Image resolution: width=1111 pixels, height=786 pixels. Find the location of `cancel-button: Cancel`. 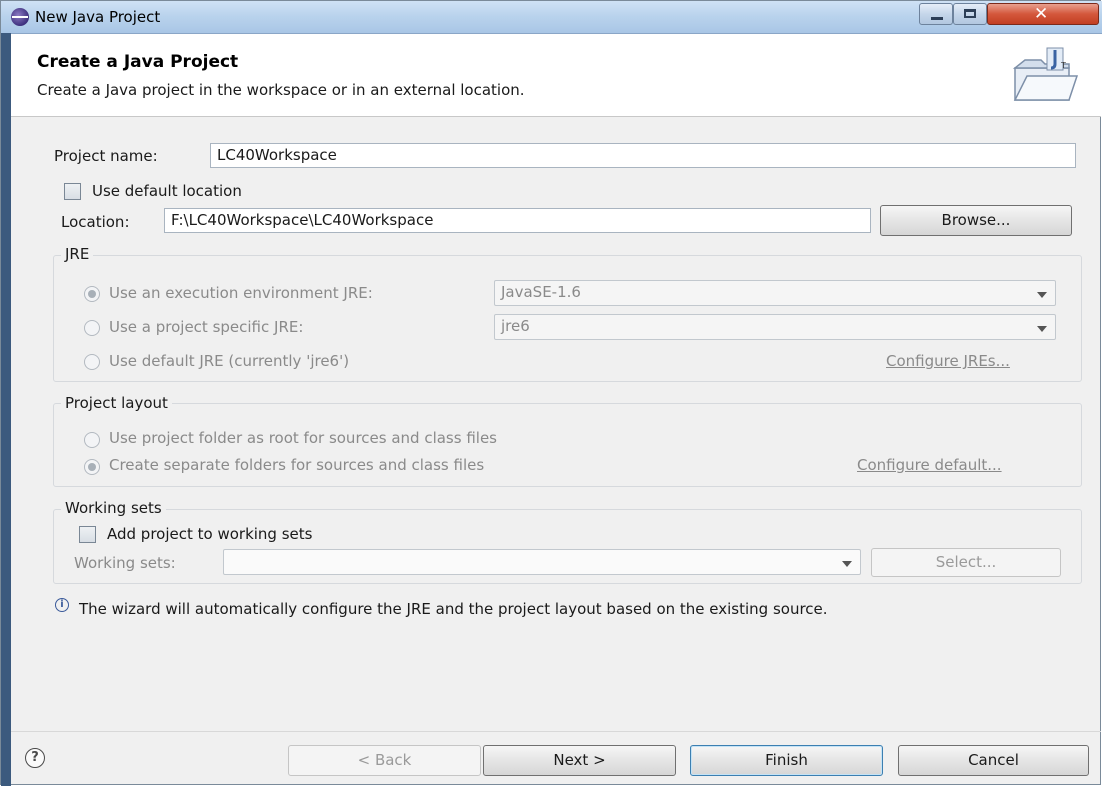

cancel-button: Cancel is located at coordinates (993, 760).